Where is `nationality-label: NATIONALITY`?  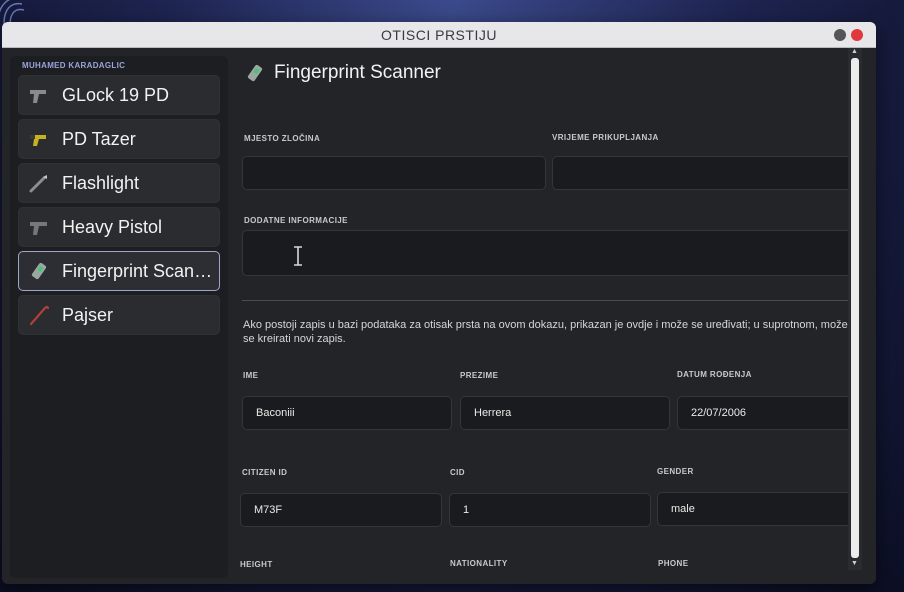
nationality-label: NATIONALITY is located at coordinates (479, 563).